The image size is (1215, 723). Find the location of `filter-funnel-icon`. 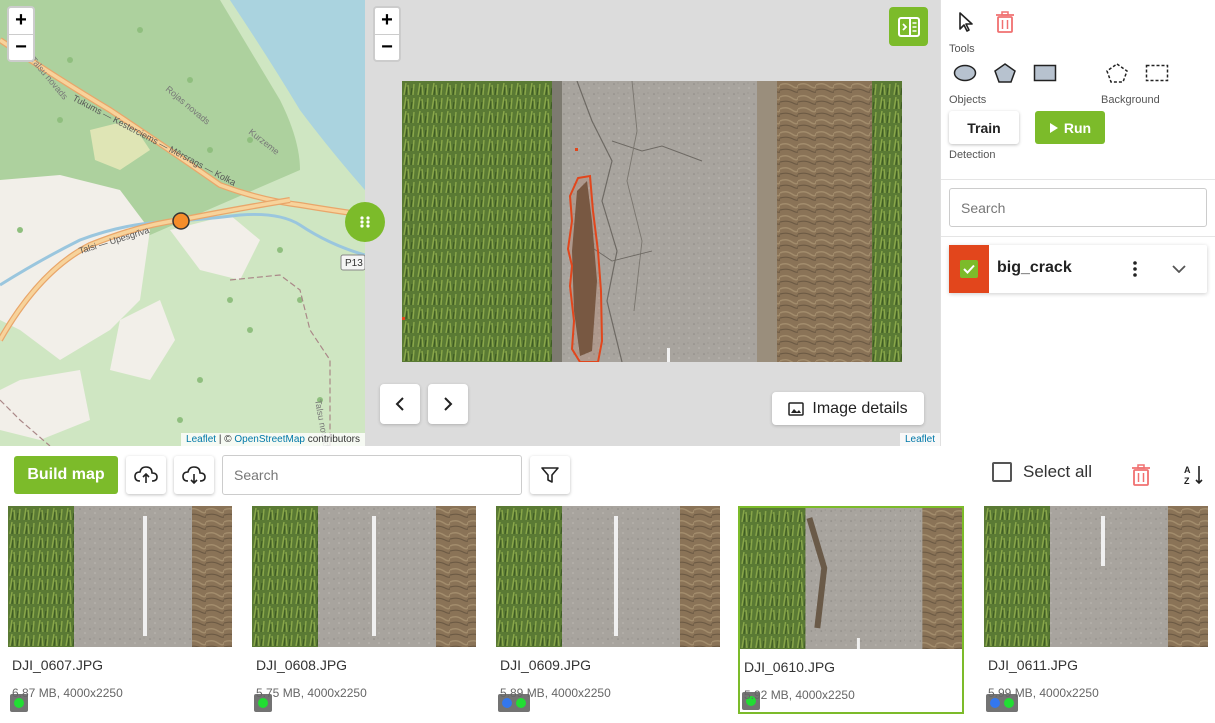

filter-funnel-icon is located at coordinates (550, 475).